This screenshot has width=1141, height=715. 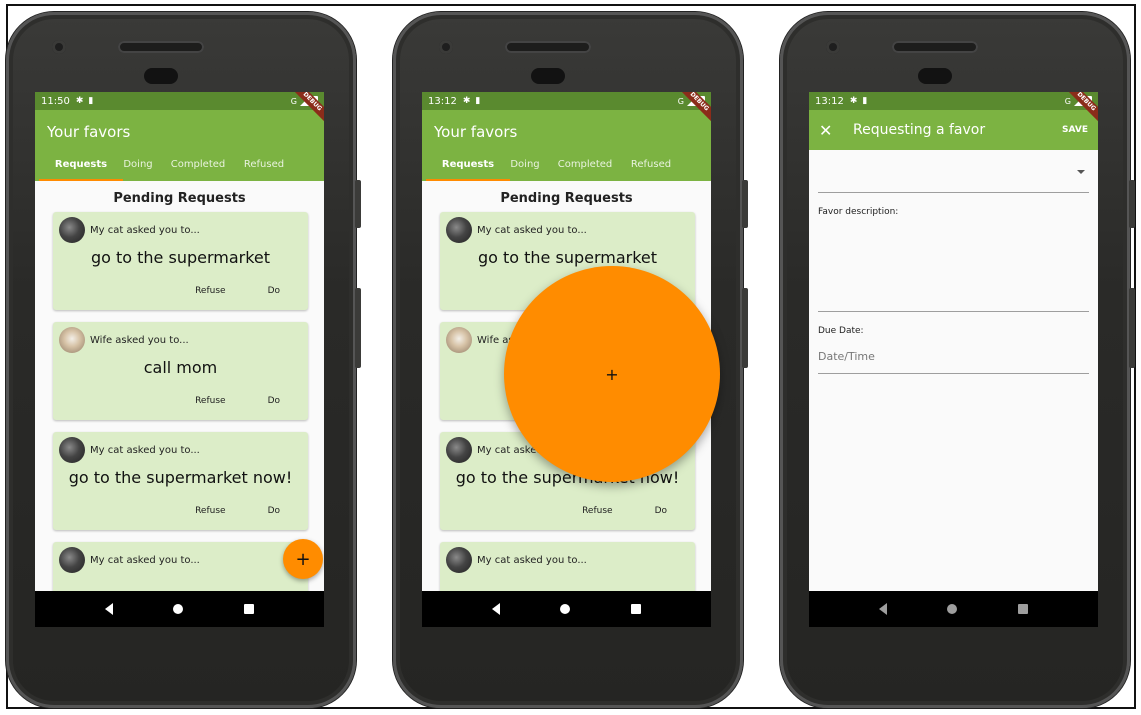 I want to click on due-date-label: Due Date:, so click(x=841, y=331).